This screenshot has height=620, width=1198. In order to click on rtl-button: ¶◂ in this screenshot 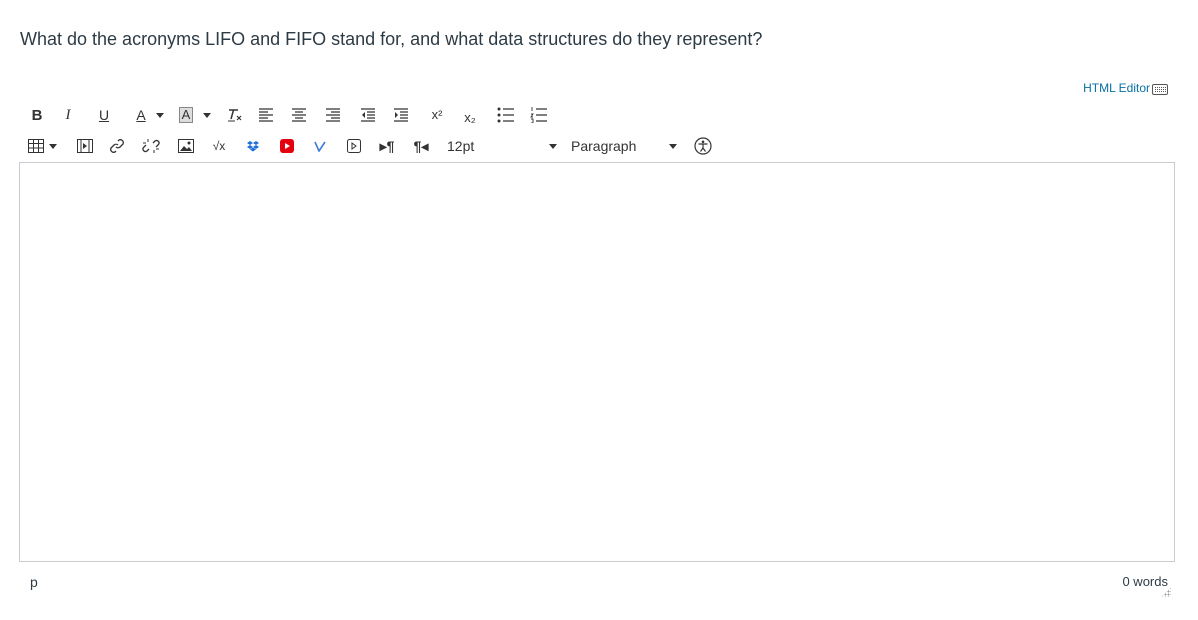, I will do `click(421, 146)`.